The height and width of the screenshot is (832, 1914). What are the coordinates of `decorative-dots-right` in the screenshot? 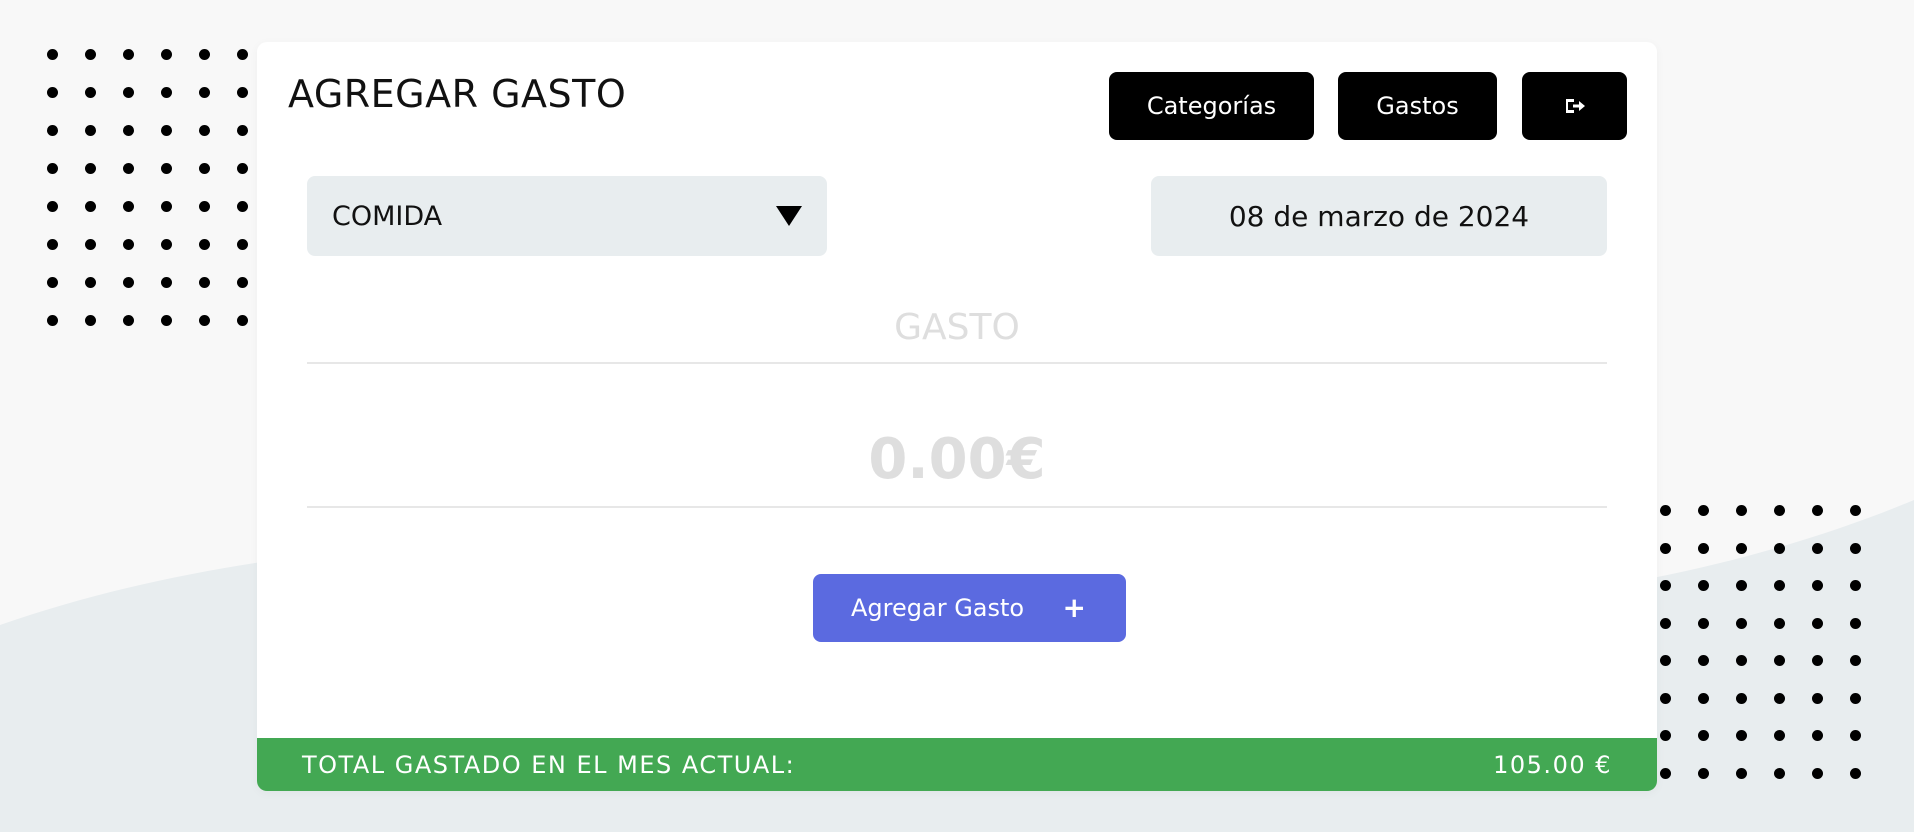 It's located at (1760, 642).